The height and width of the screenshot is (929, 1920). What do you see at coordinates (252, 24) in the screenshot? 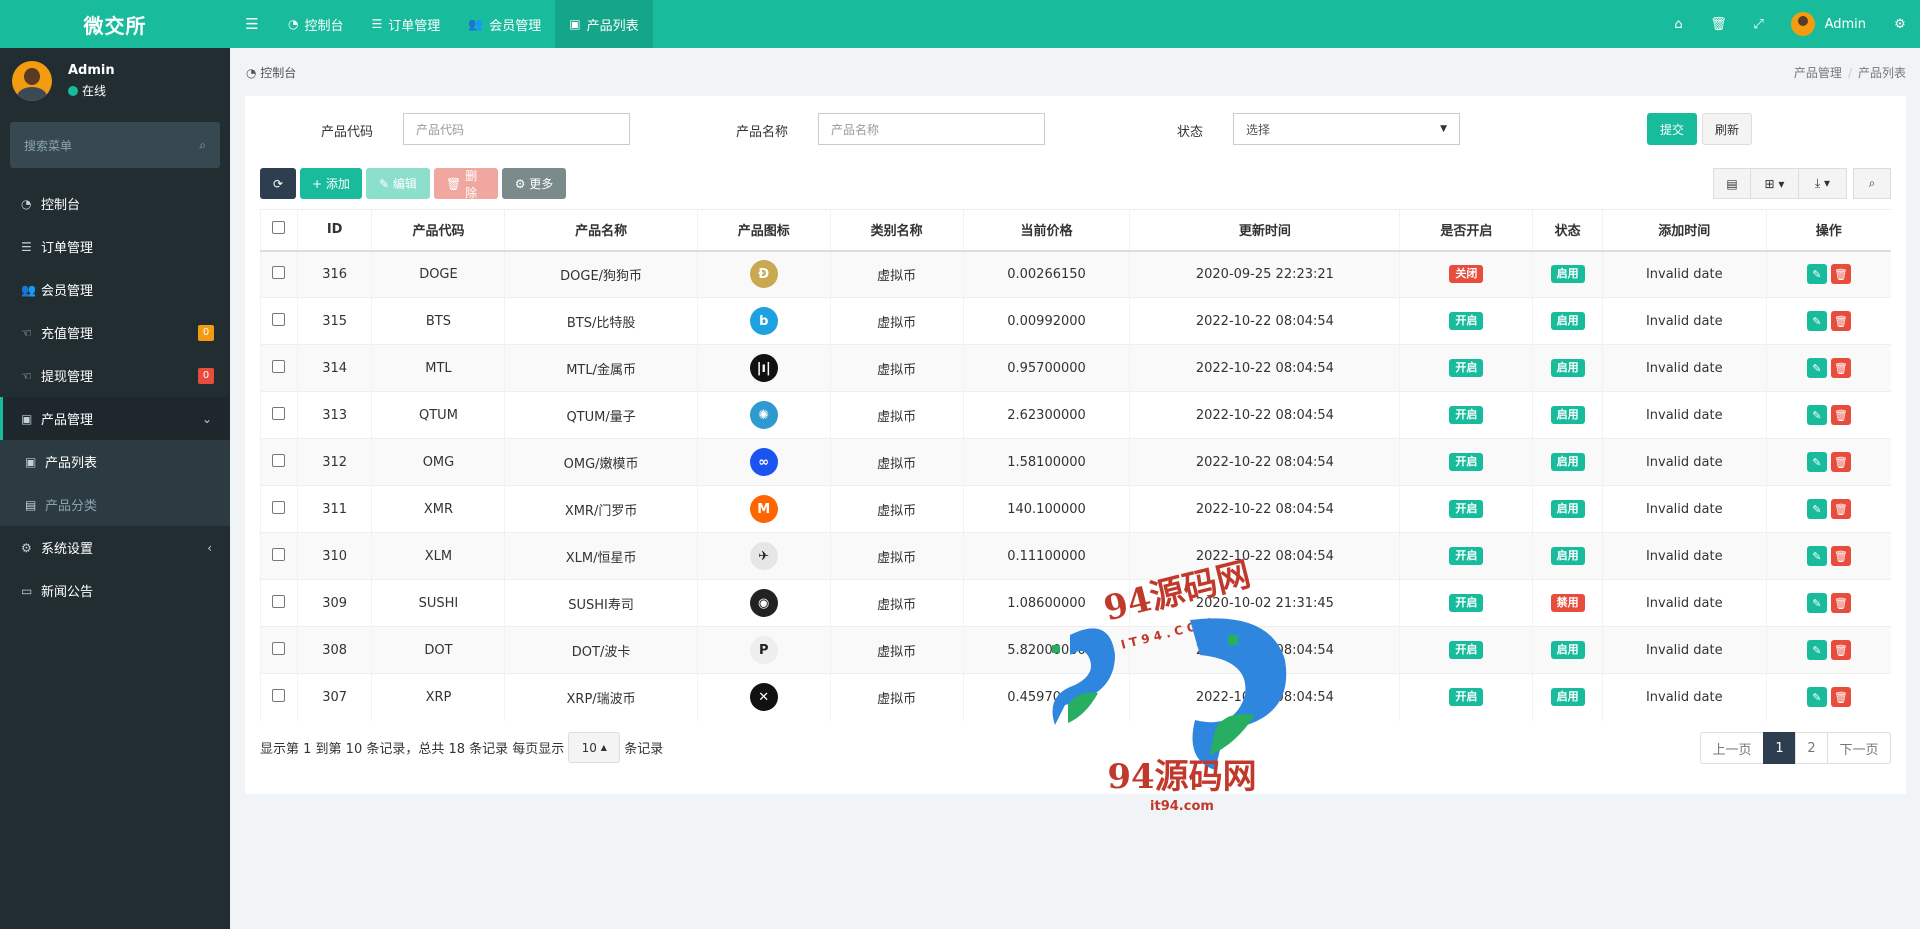
I see `menu-toggle-icon: ☰` at bounding box center [252, 24].